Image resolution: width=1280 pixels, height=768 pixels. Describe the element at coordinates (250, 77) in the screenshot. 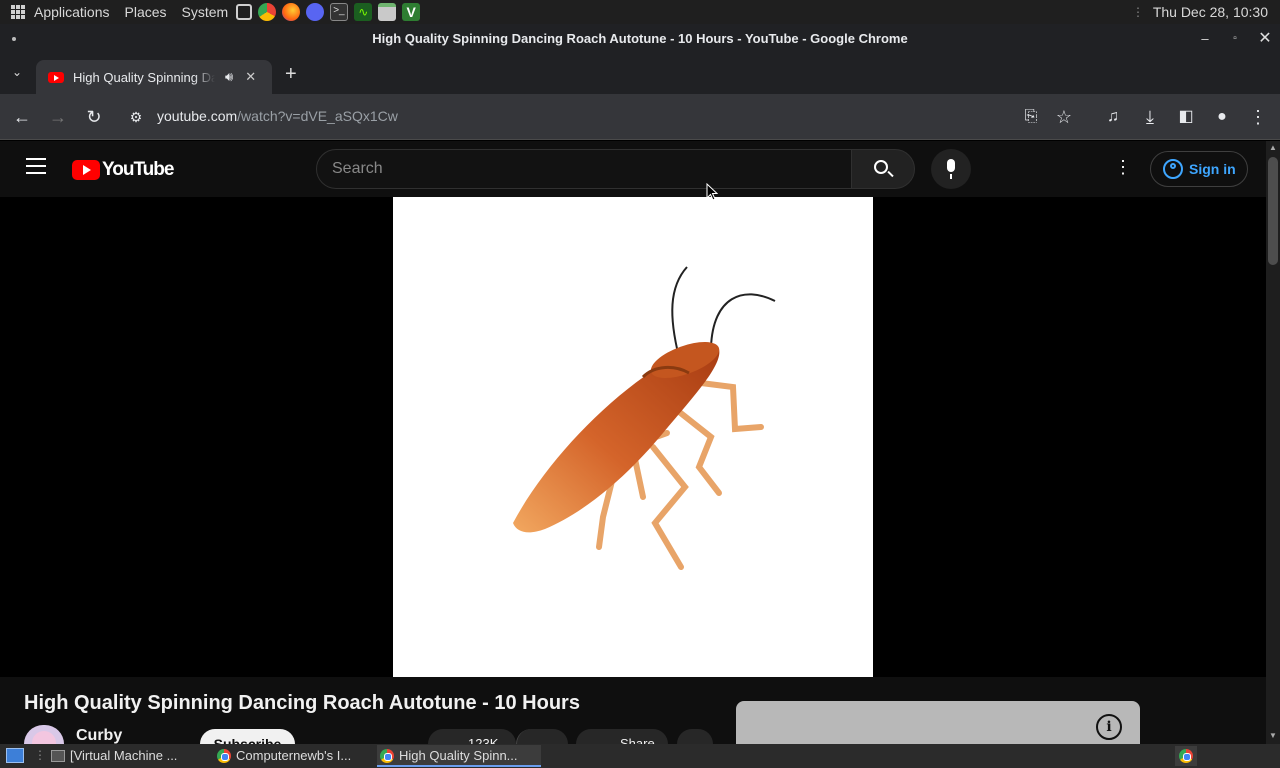

I see `close-tab-icon: ✕` at that location.